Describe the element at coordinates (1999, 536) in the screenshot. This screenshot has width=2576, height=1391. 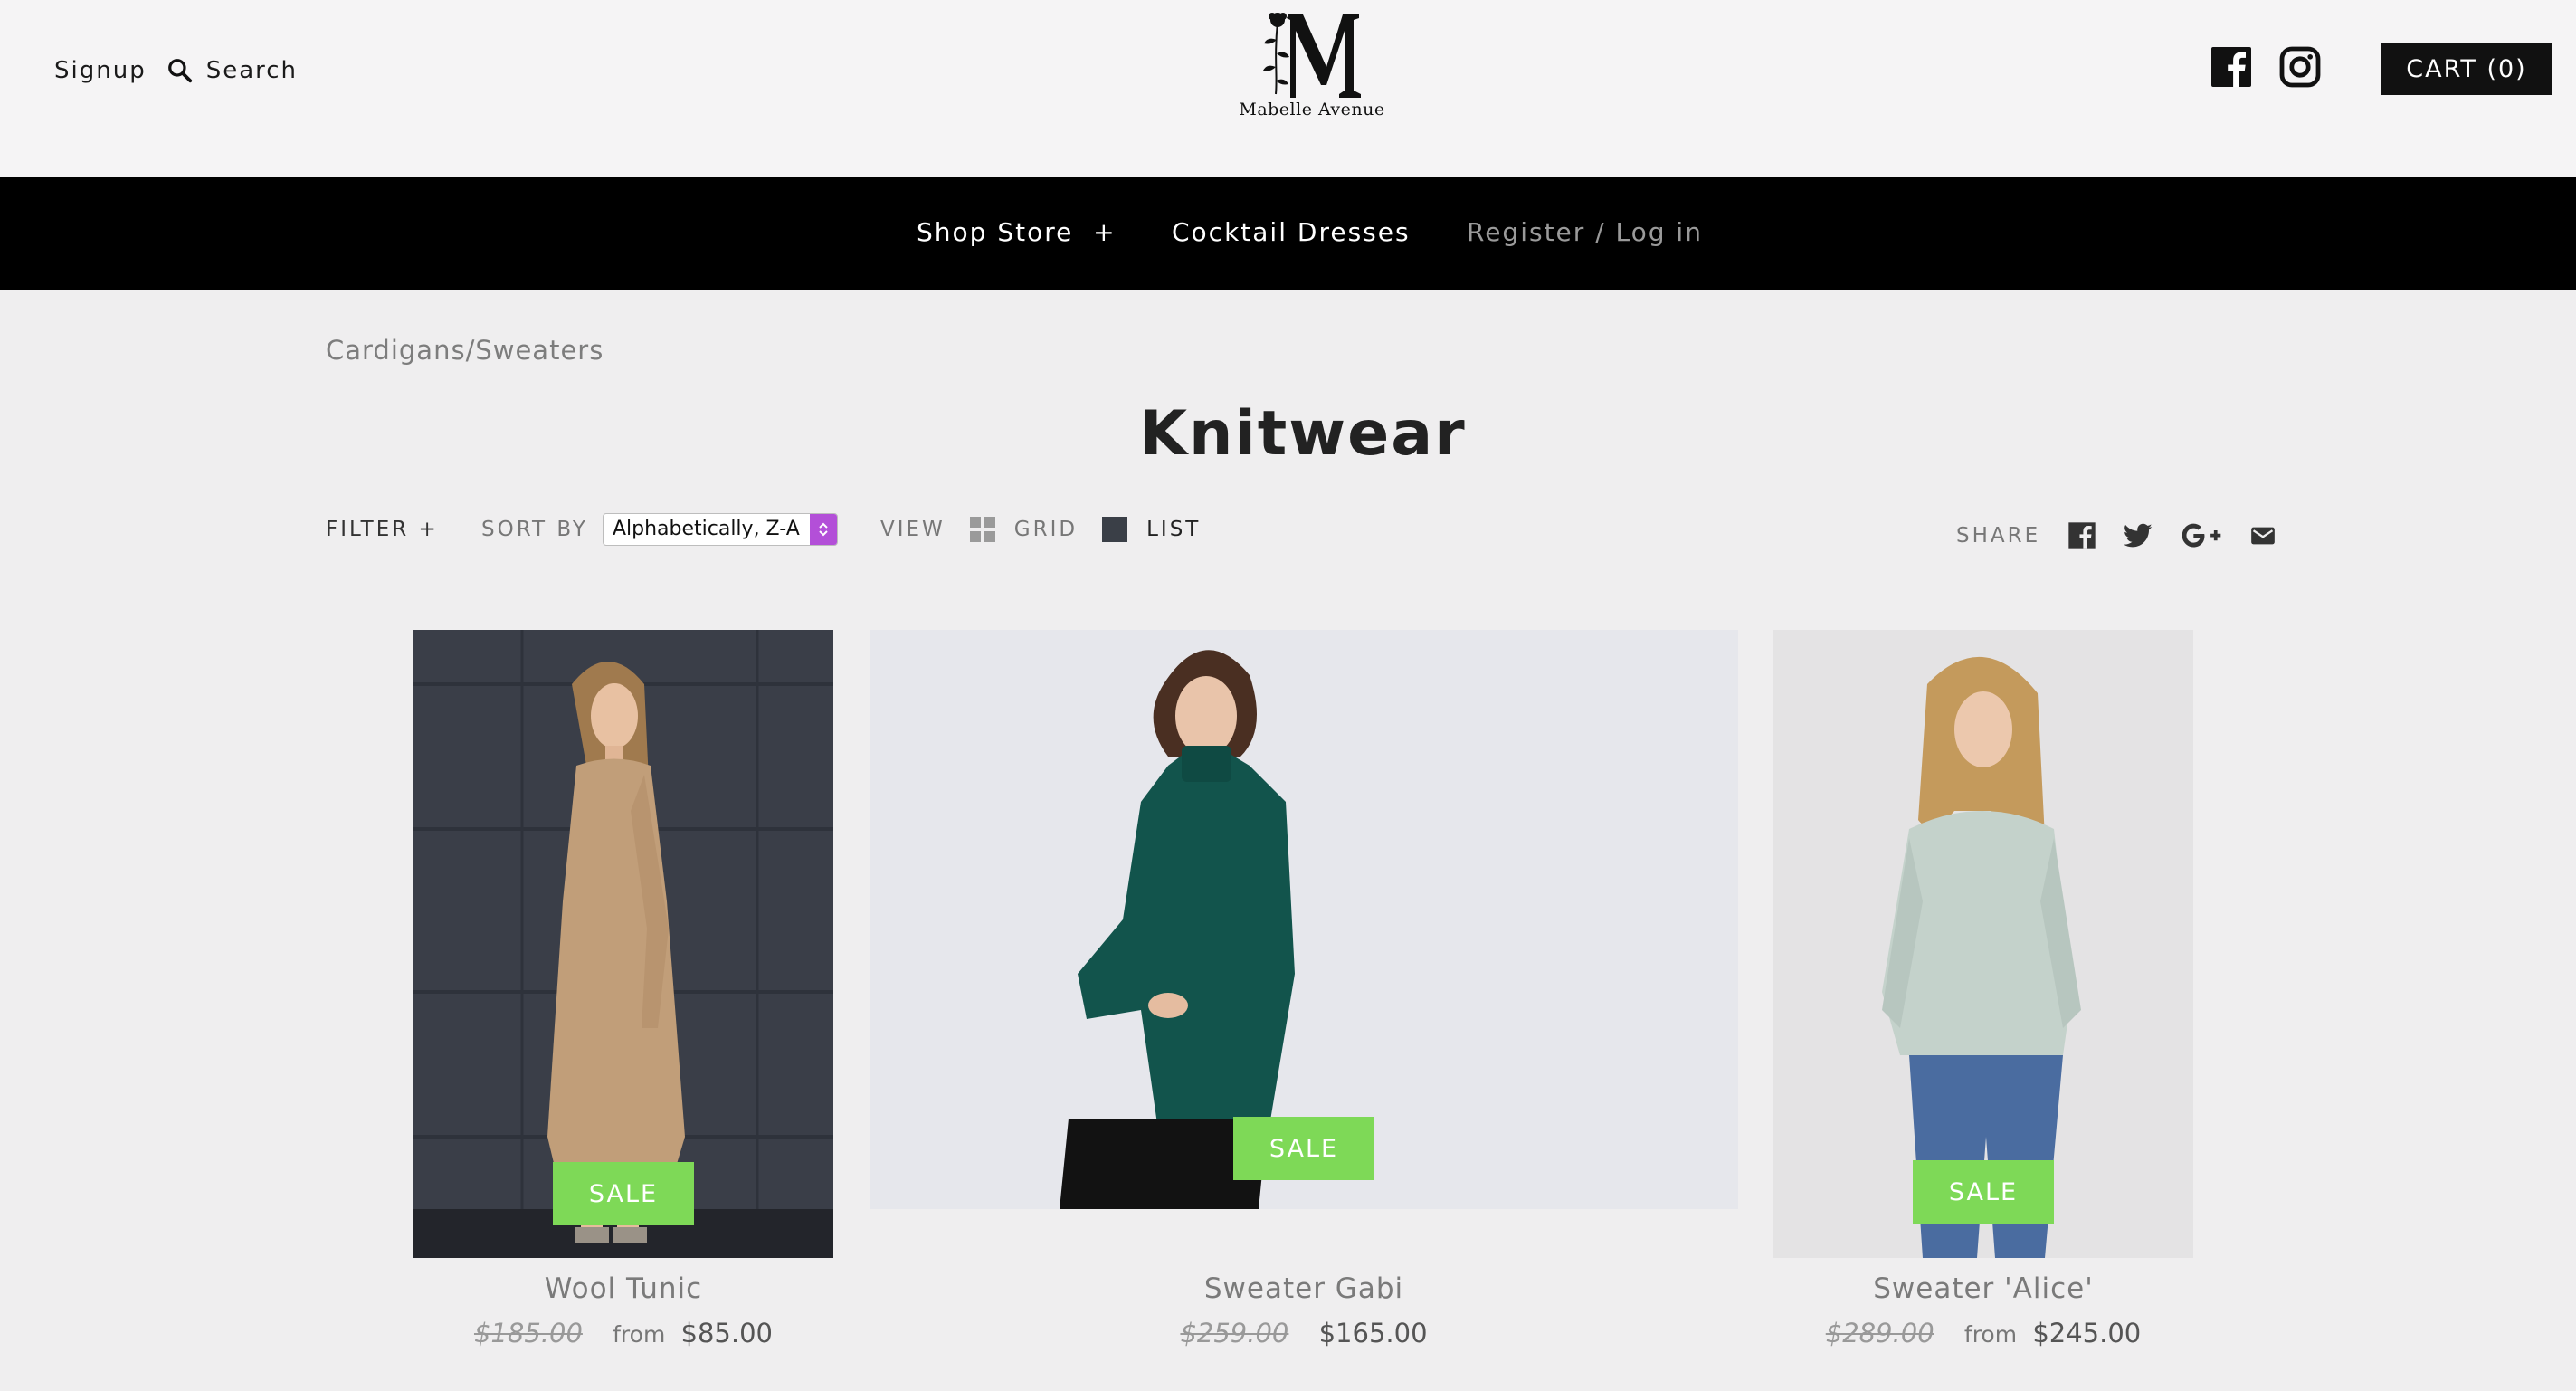
I see `share-label: SHARE` at that location.